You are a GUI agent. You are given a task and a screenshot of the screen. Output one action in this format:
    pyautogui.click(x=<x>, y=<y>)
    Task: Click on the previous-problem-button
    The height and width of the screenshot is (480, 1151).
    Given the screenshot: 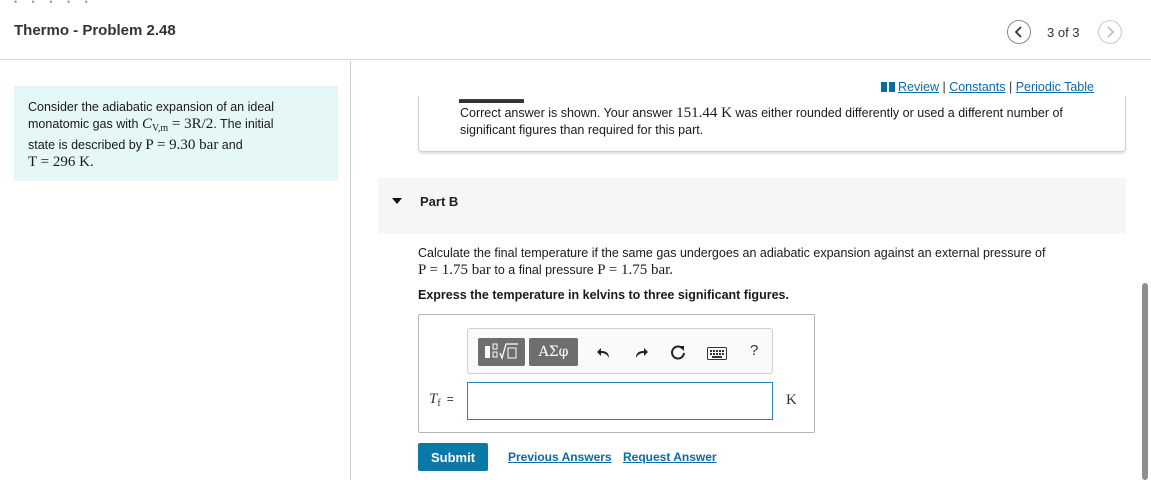 What is the action you would take?
    pyautogui.click(x=1019, y=32)
    